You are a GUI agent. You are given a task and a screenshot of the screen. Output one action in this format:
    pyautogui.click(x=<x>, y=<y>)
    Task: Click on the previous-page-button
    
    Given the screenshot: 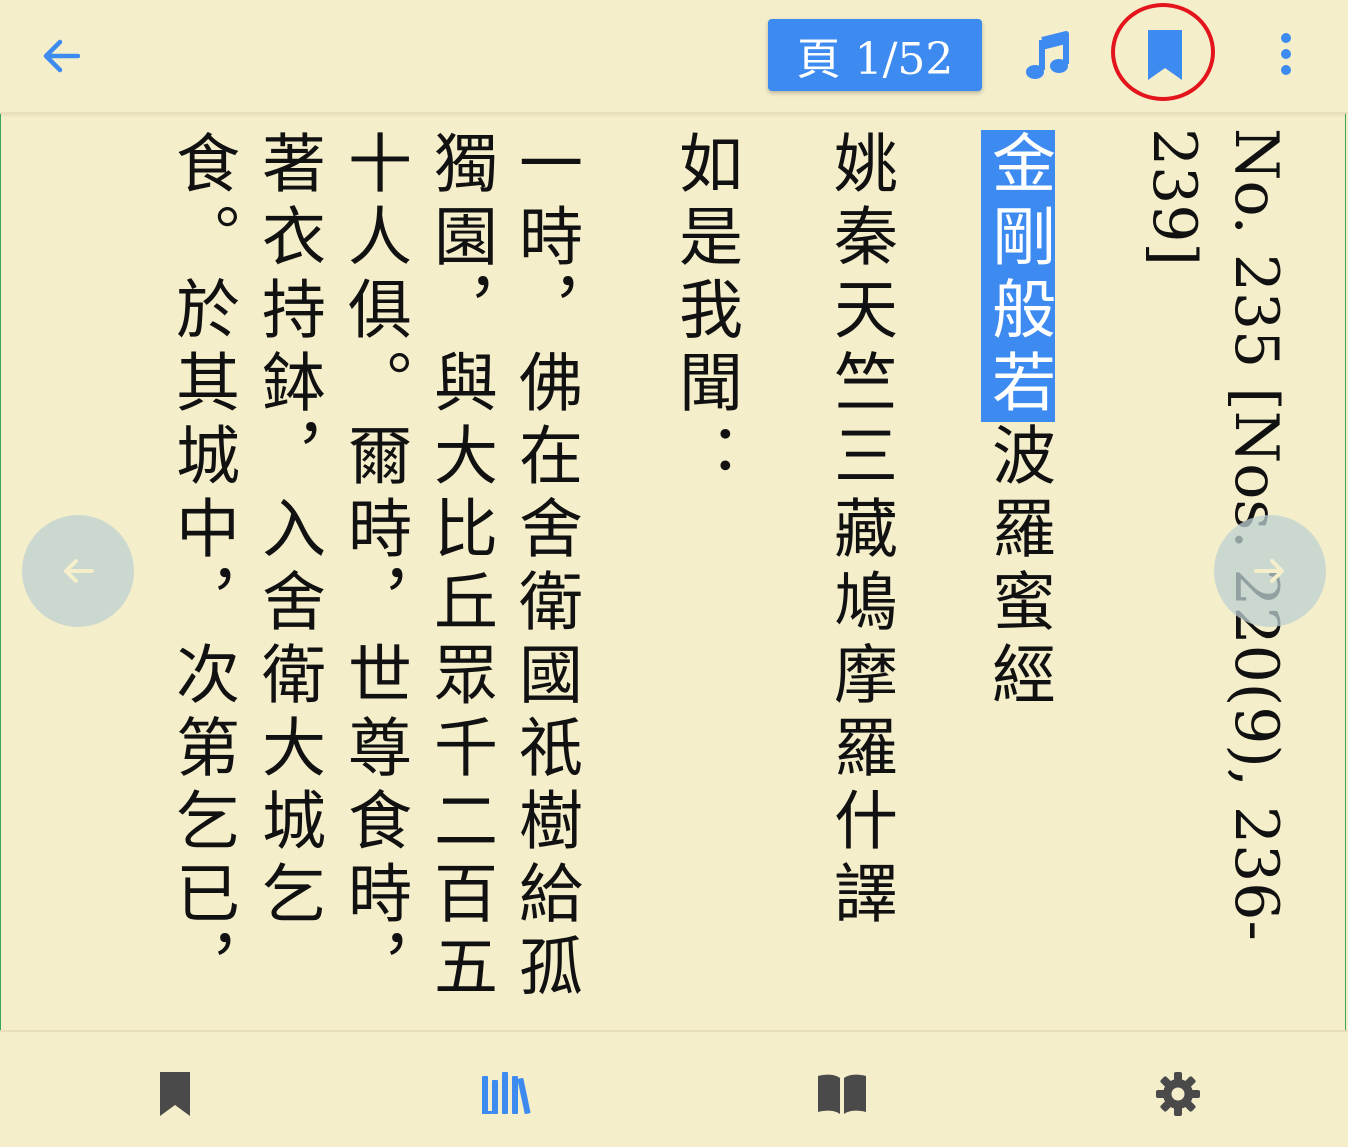 What is the action you would take?
    pyautogui.click(x=78, y=571)
    